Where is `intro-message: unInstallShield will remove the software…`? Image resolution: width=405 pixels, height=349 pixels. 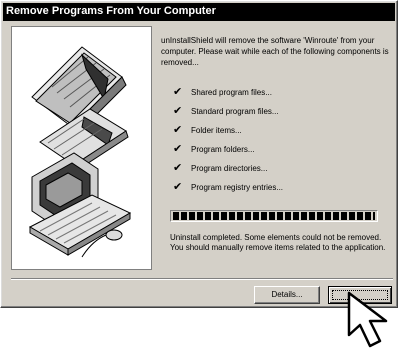 intro-message: unInstallShield will remove the software… is located at coordinates (275, 51).